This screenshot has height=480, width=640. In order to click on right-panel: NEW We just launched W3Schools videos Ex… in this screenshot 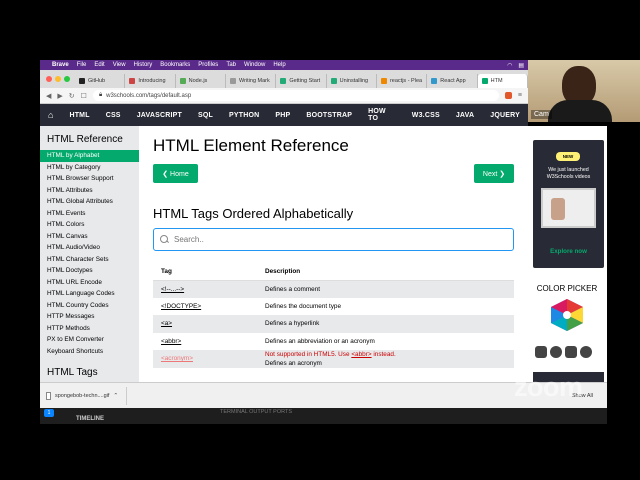, I will do `click(567, 254)`.